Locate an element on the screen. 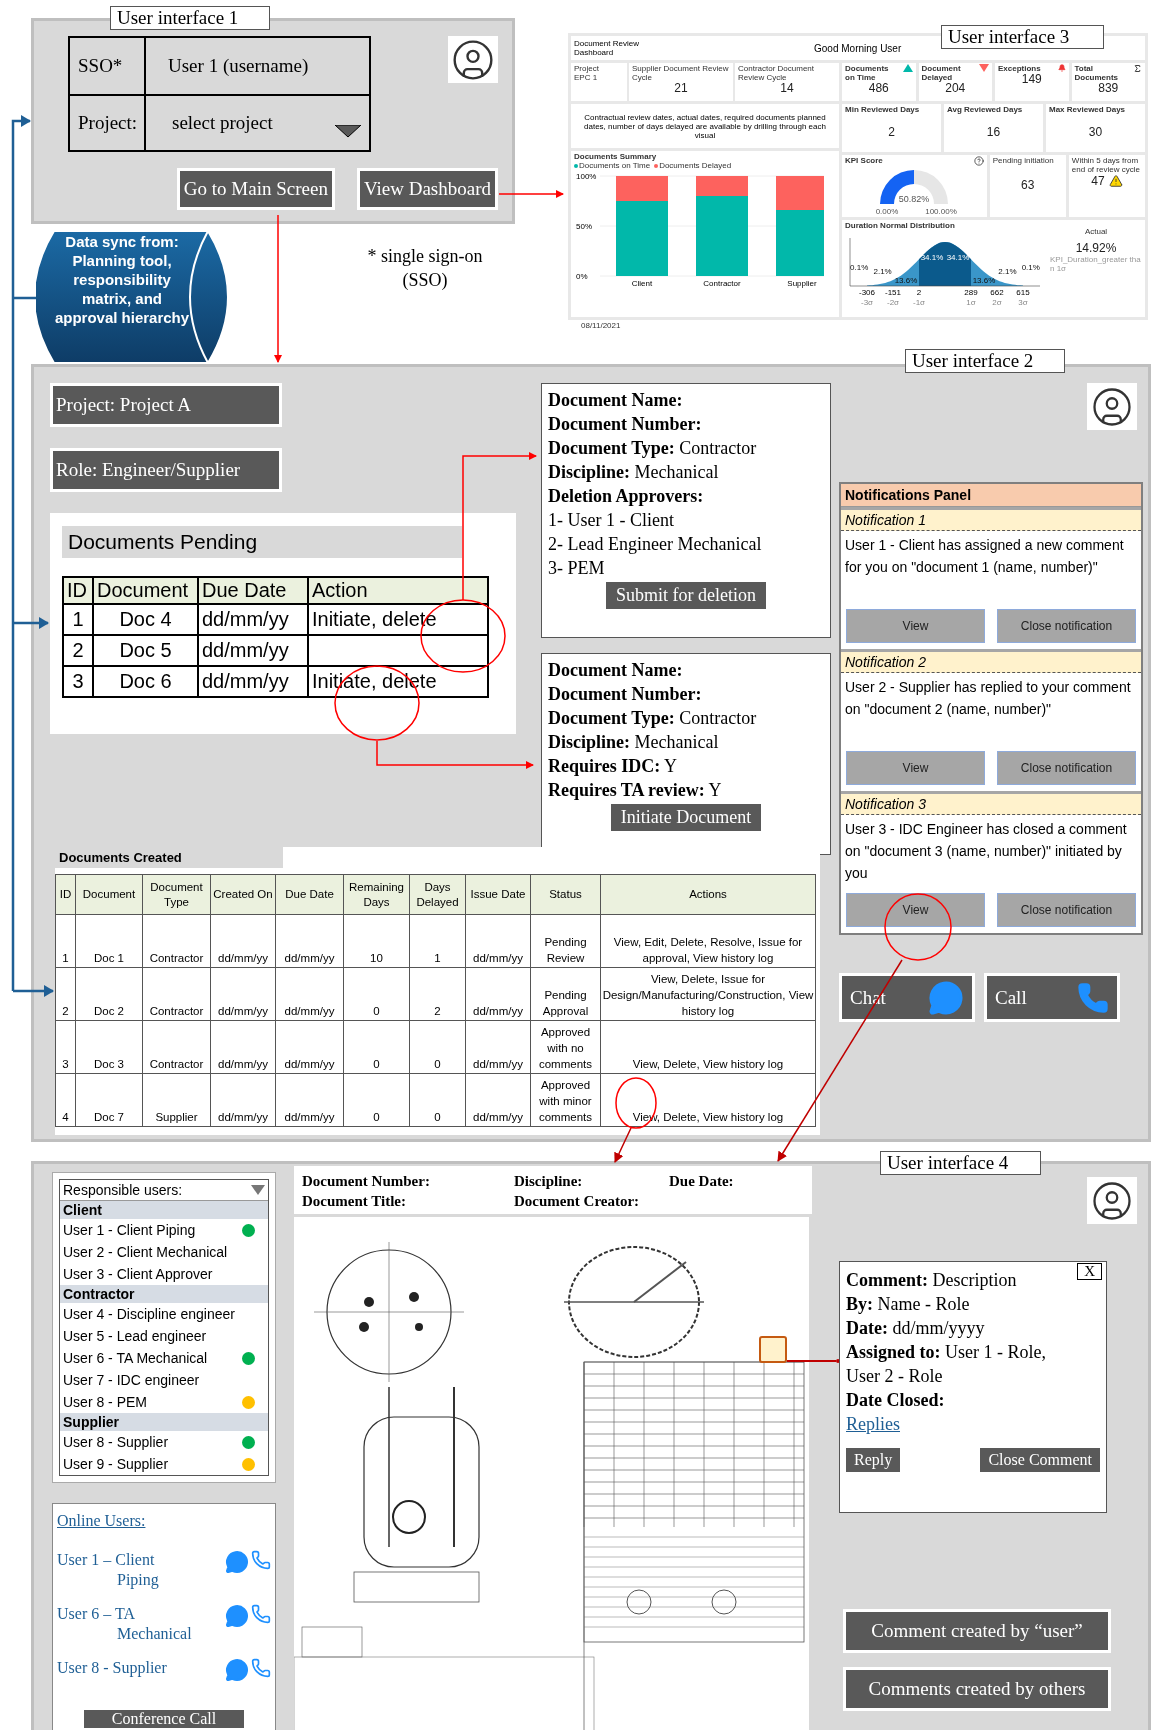  user-name: User 8 - Supplier is located at coordinates (116, 1442).